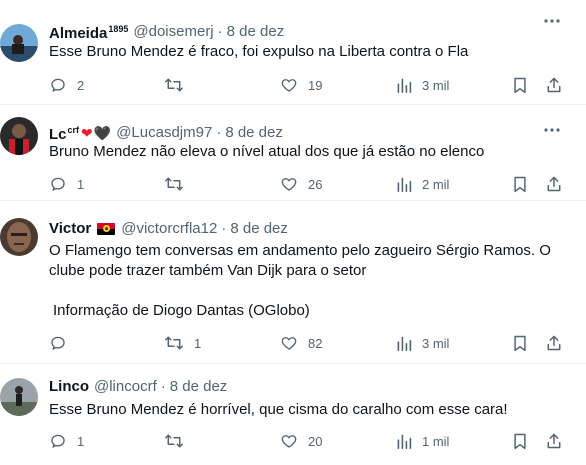 The height and width of the screenshot is (465, 586). What do you see at coordinates (70, 229) in the screenshot?
I see `display-name: Victor` at bounding box center [70, 229].